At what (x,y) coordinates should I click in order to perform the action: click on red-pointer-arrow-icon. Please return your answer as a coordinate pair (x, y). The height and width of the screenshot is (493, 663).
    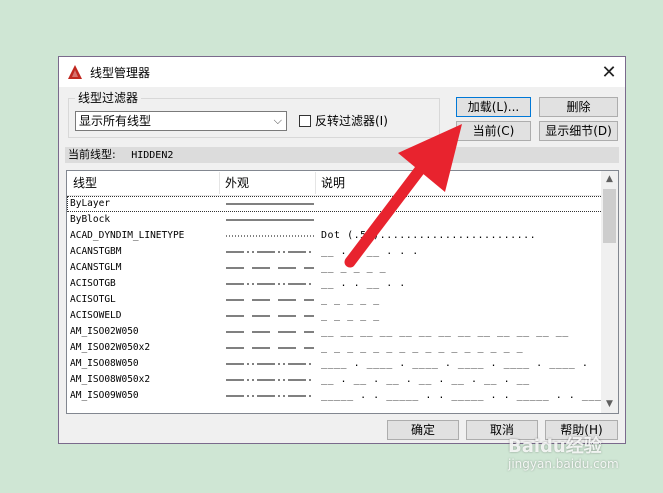
    Looking at the image, I should click on (403, 196).